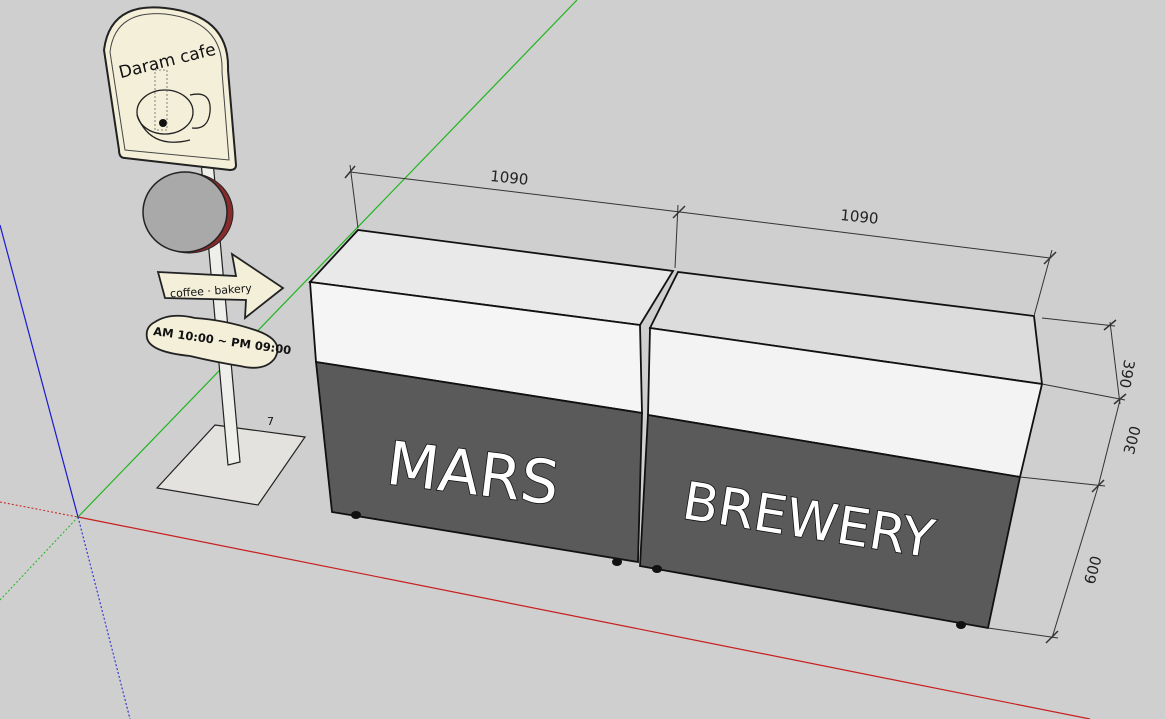 This screenshot has height=719, width=1165. I want to click on cafe-sign-board, so click(170, 89).